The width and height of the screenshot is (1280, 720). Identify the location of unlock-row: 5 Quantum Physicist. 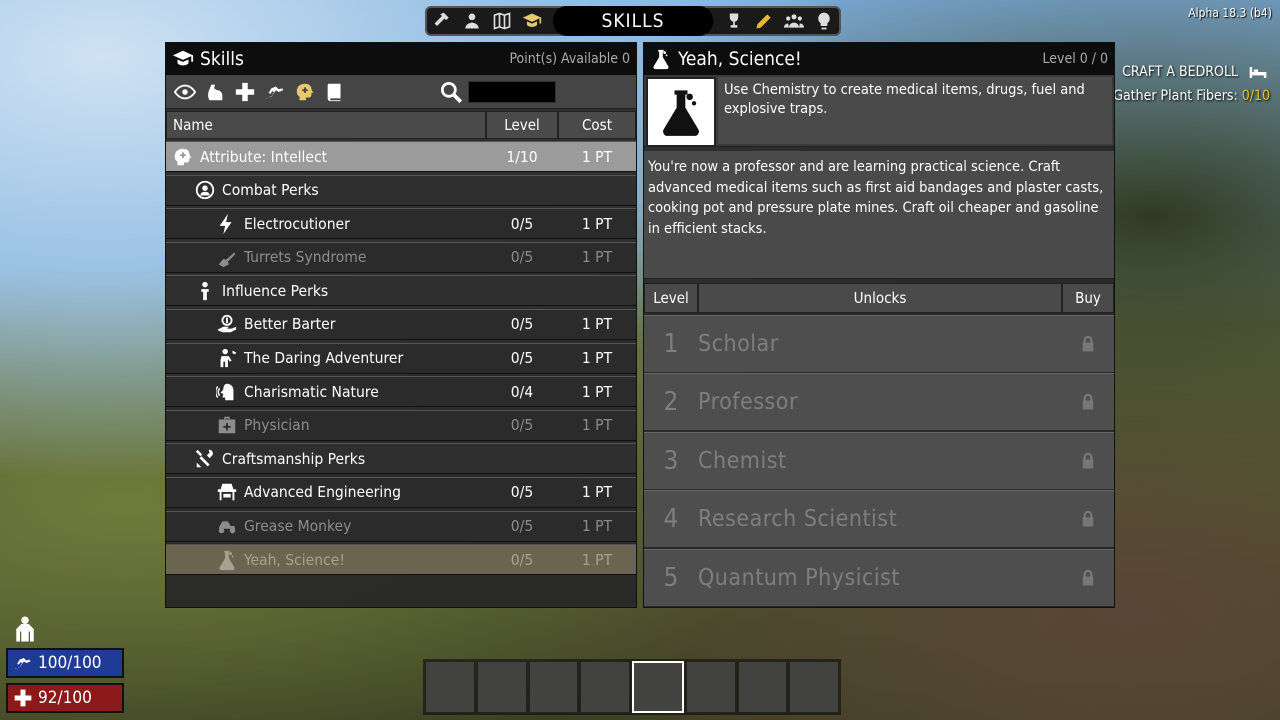
(879, 577).